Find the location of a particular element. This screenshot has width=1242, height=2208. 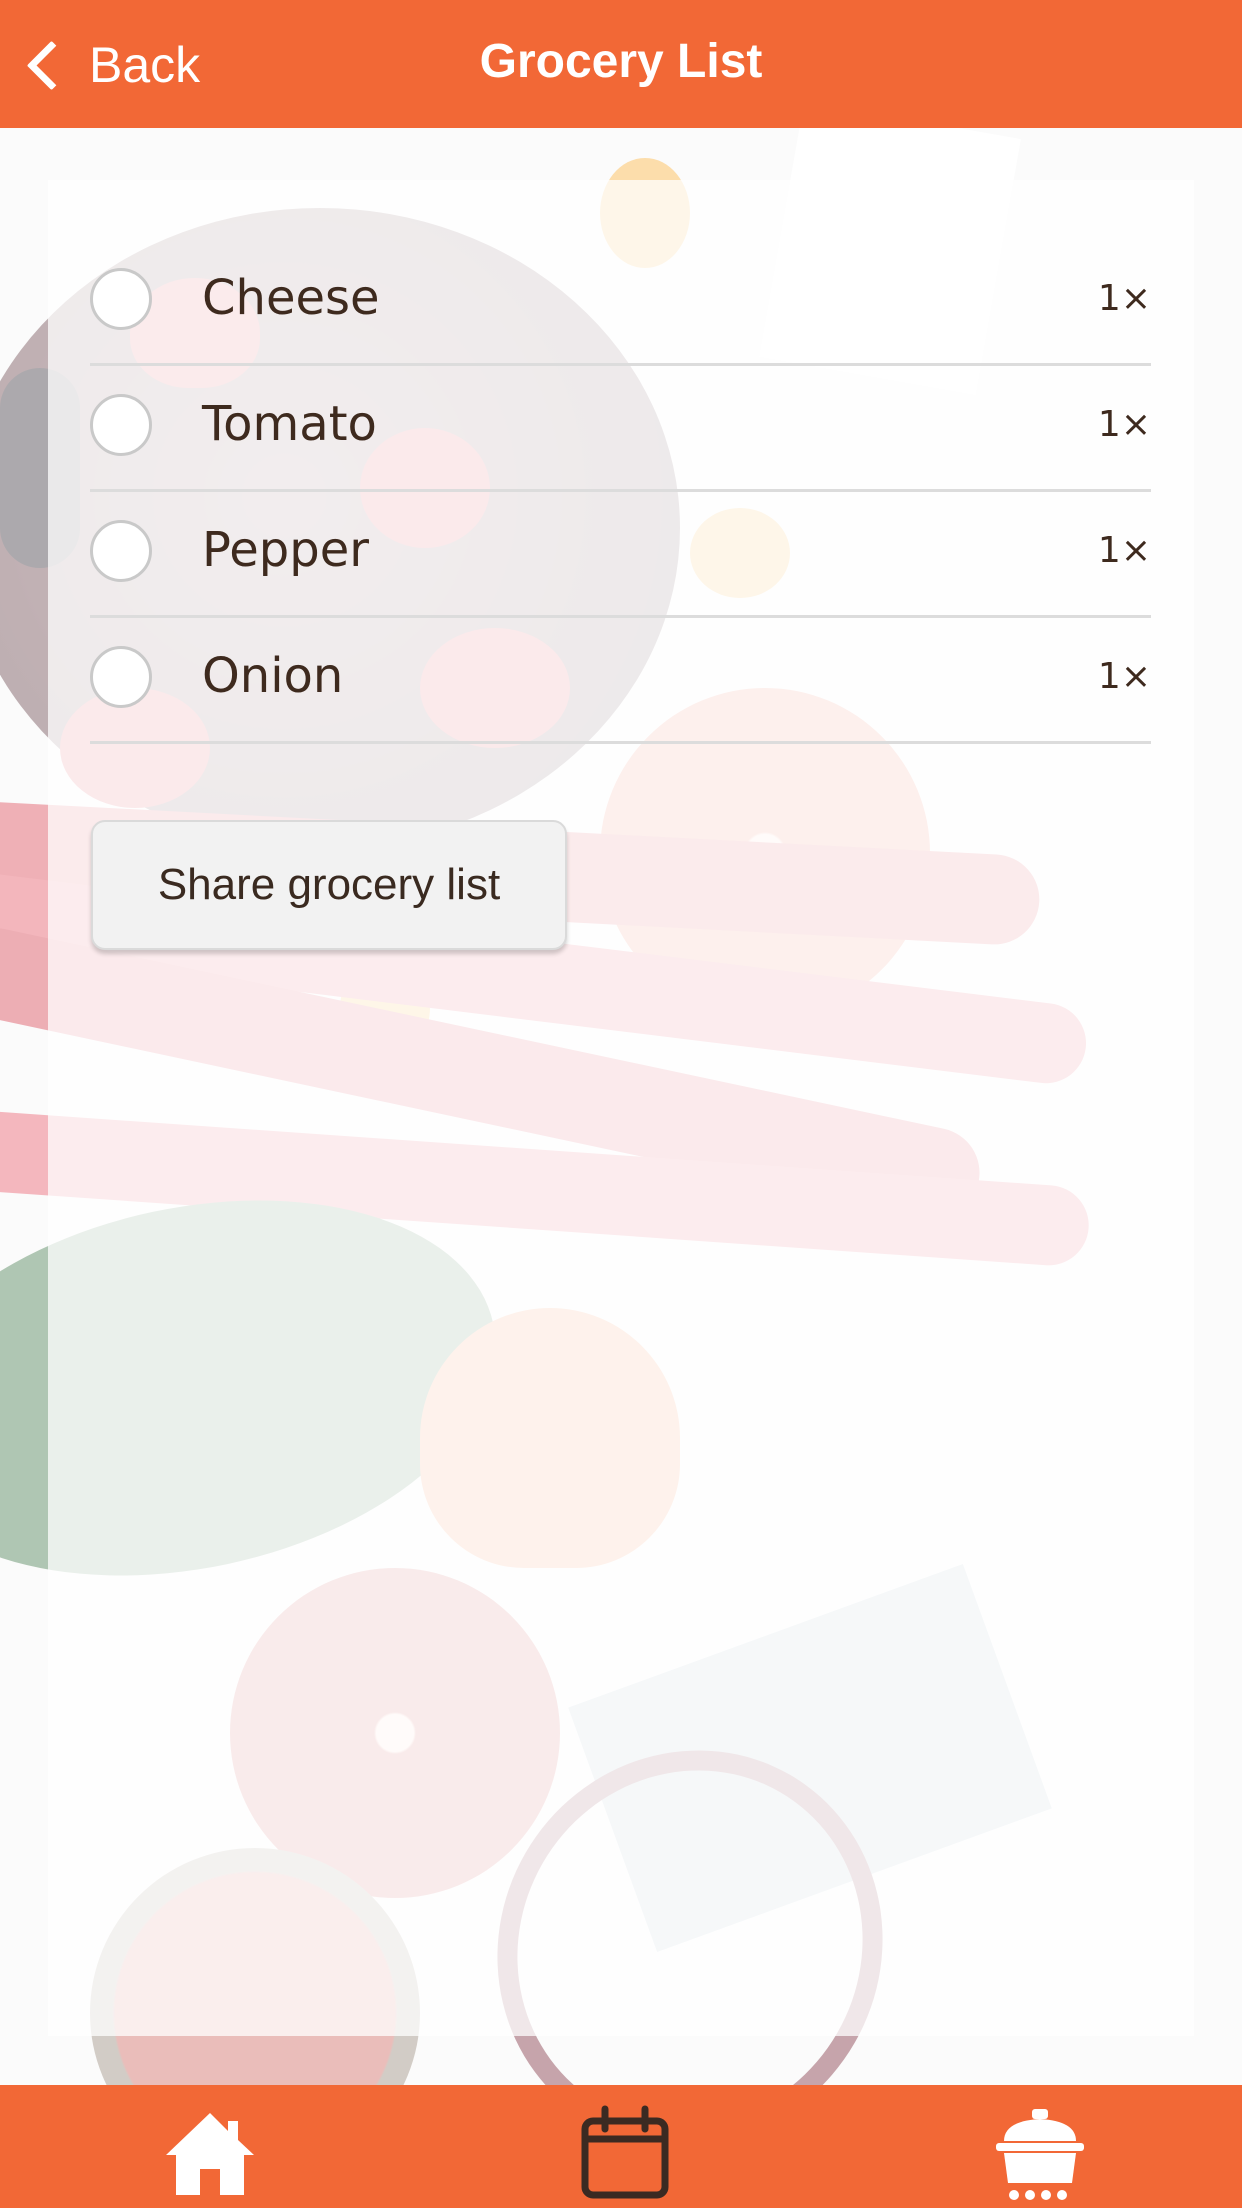

nav-header: Back Grocery List is located at coordinates (621, 64).